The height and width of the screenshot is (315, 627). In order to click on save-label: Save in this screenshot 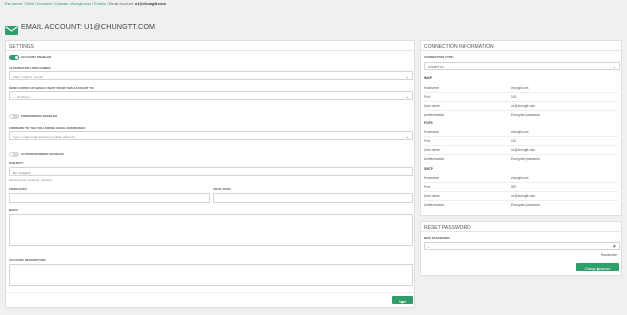, I will do `click(402, 301)`.